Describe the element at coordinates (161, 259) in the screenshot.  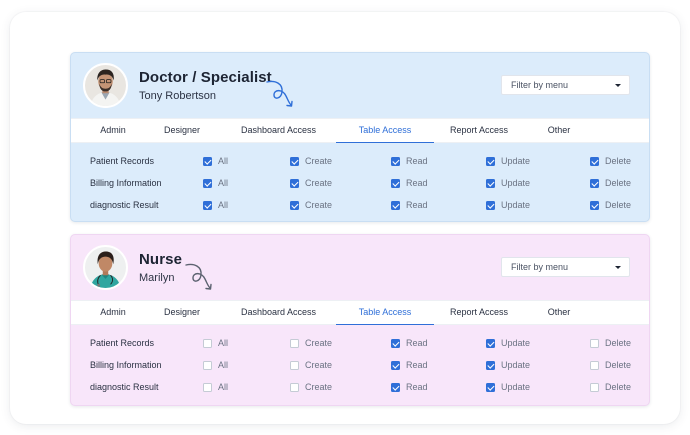
I see `role-title: Nurse` at that location.